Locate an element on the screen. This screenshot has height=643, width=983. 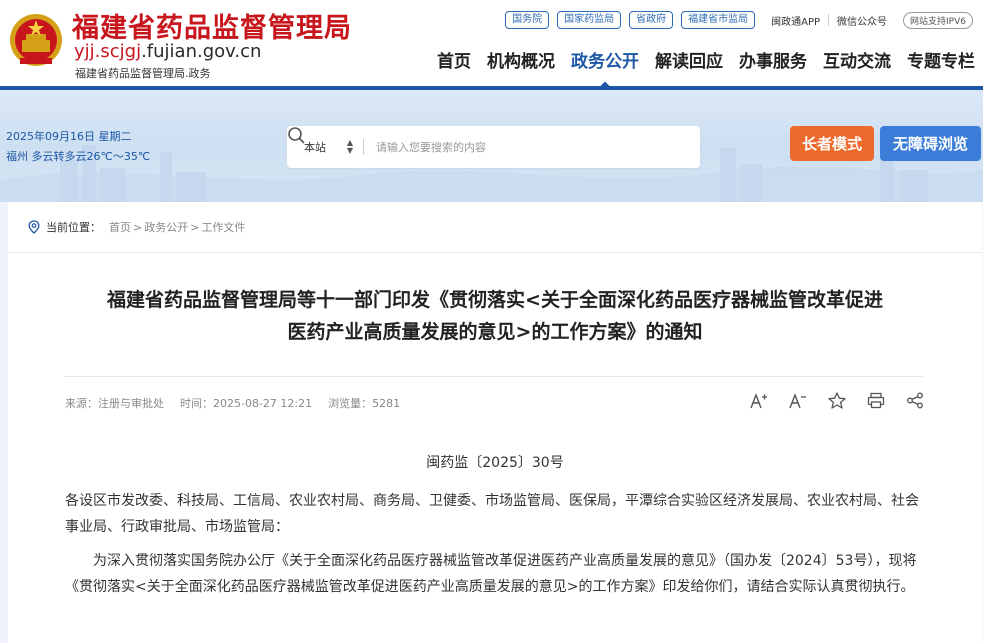
favorite-button is located at coordinates (837, 400).